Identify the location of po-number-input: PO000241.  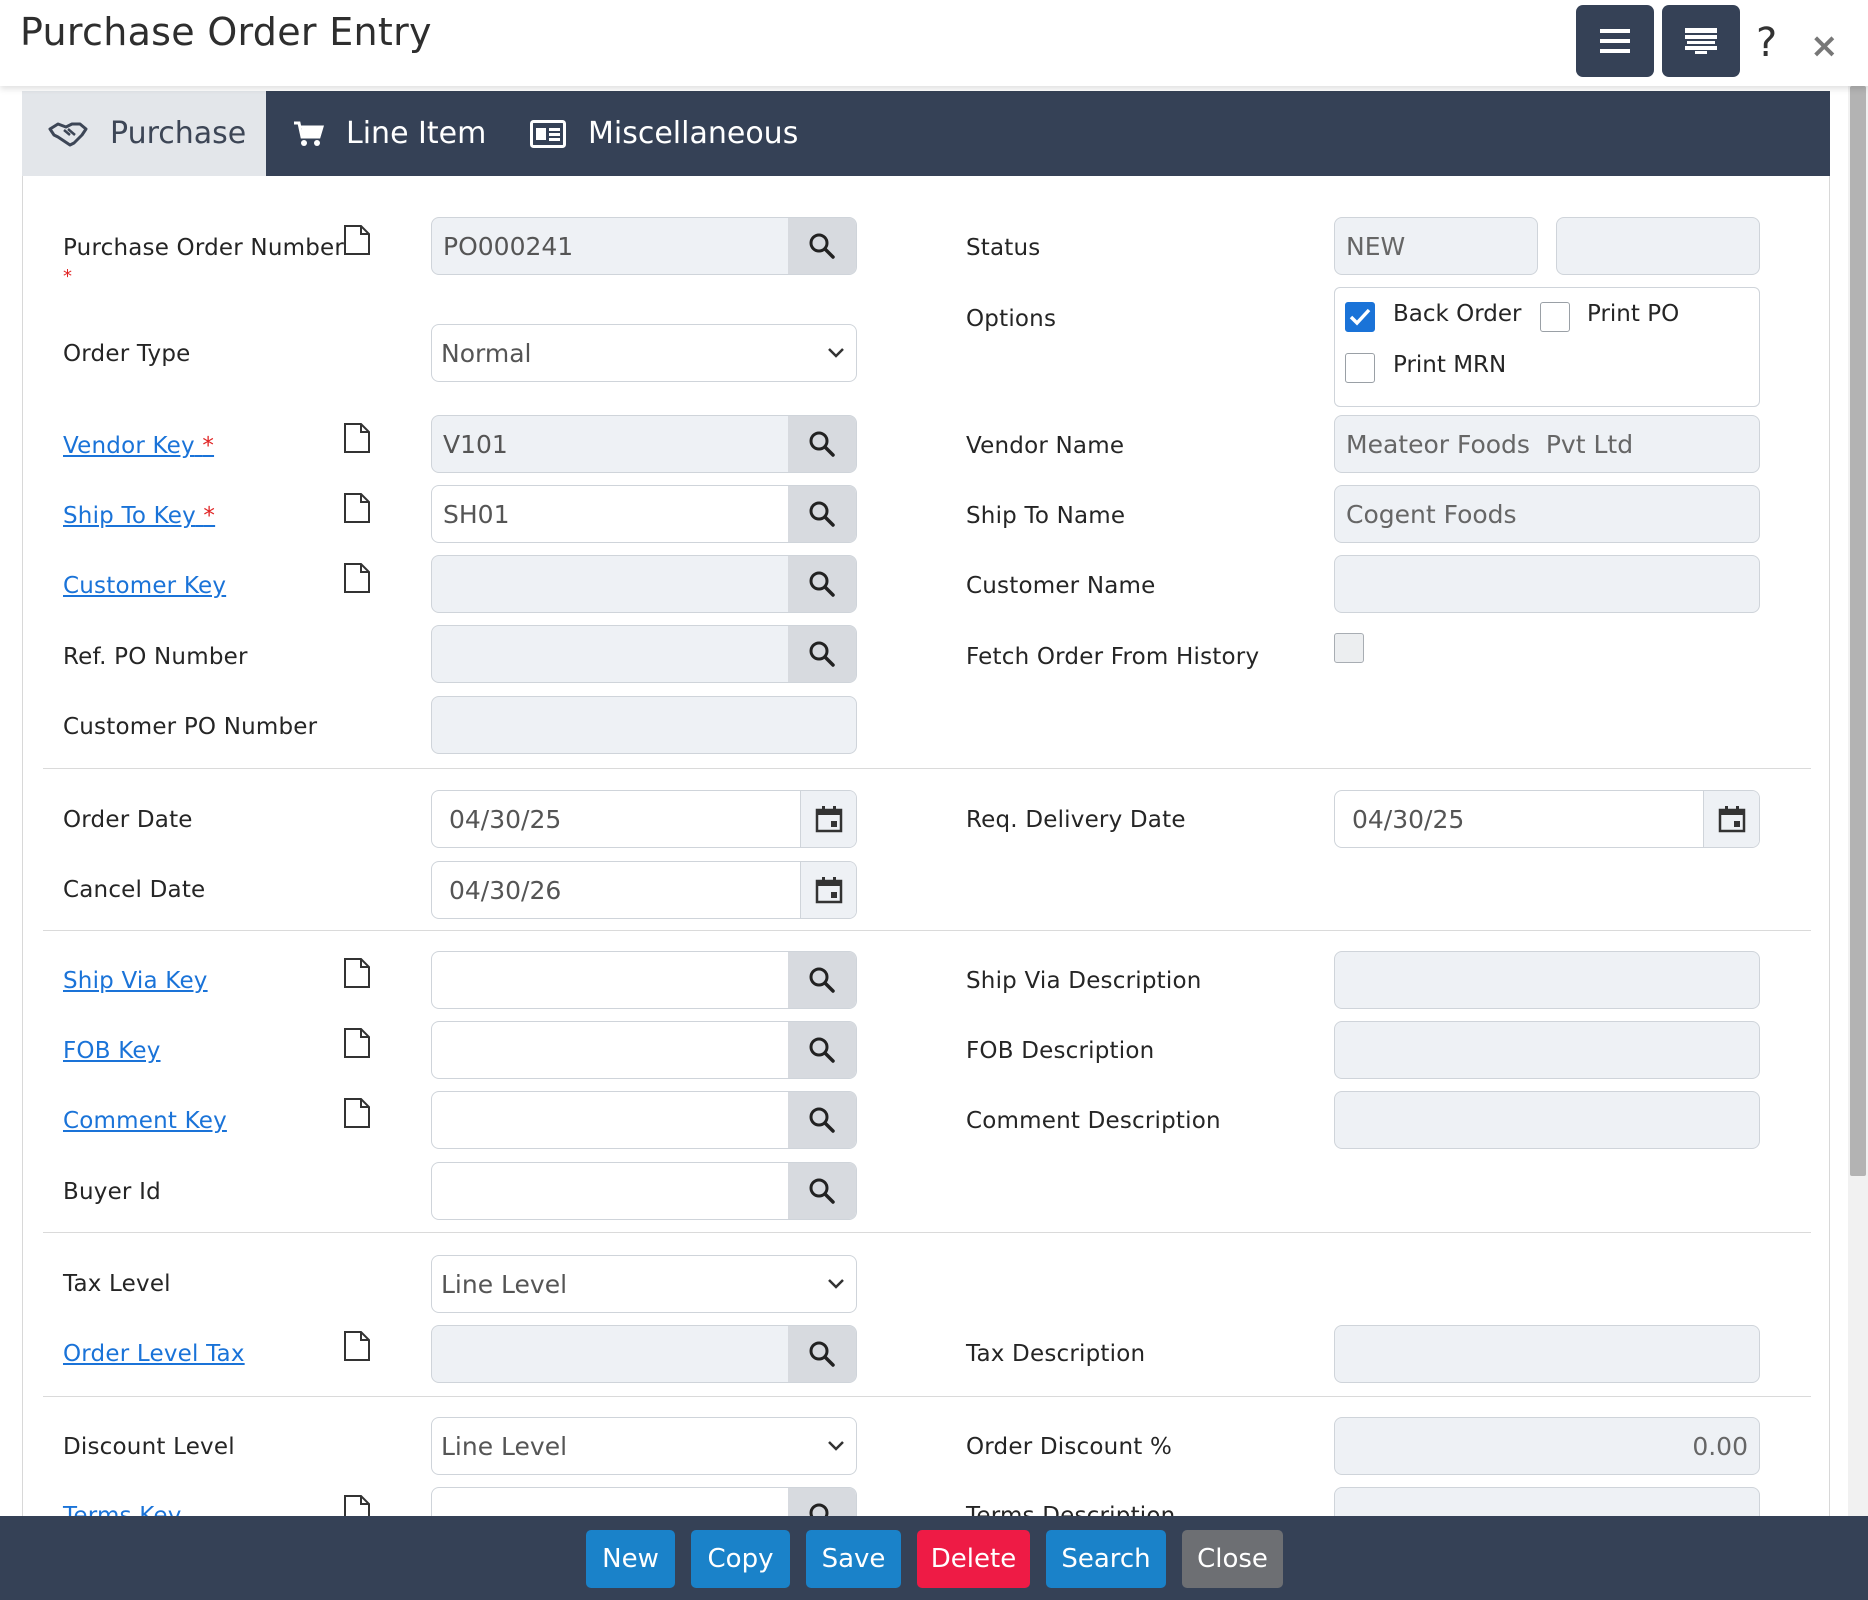
(644, 246).